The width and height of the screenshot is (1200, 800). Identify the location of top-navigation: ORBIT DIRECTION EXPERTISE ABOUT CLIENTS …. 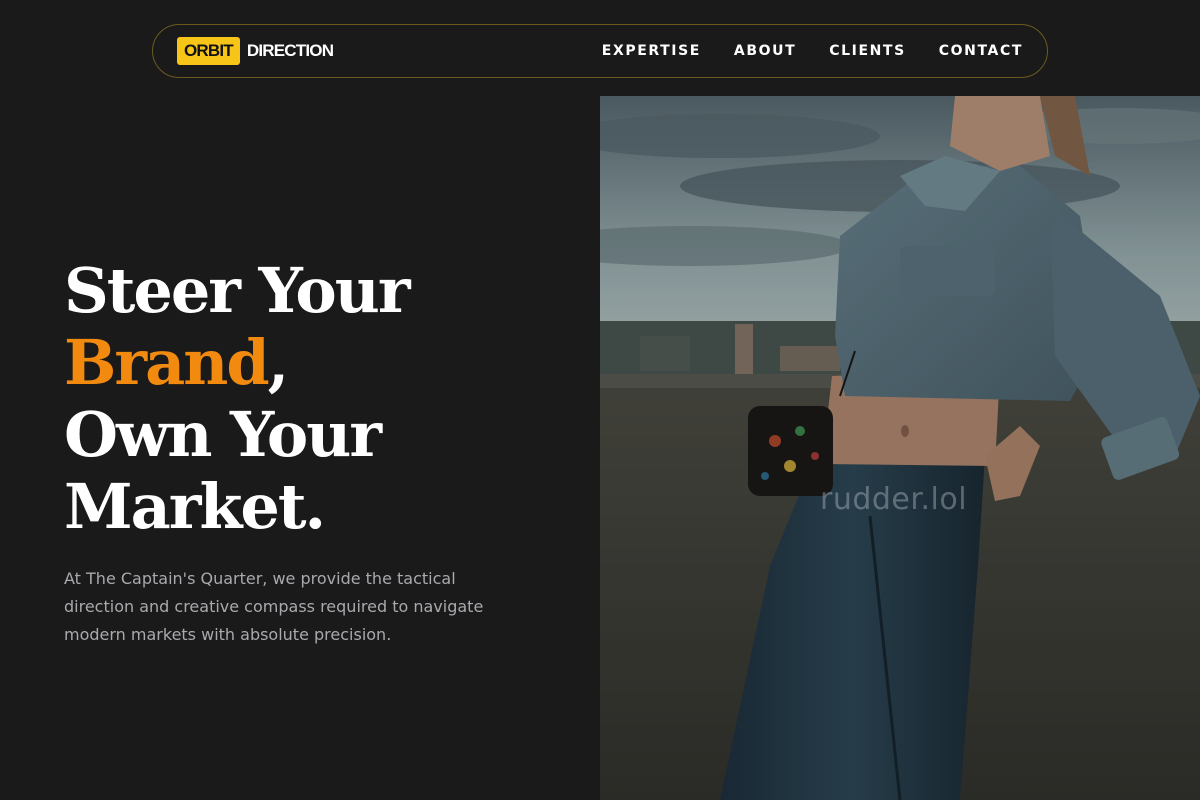
(600, 51).